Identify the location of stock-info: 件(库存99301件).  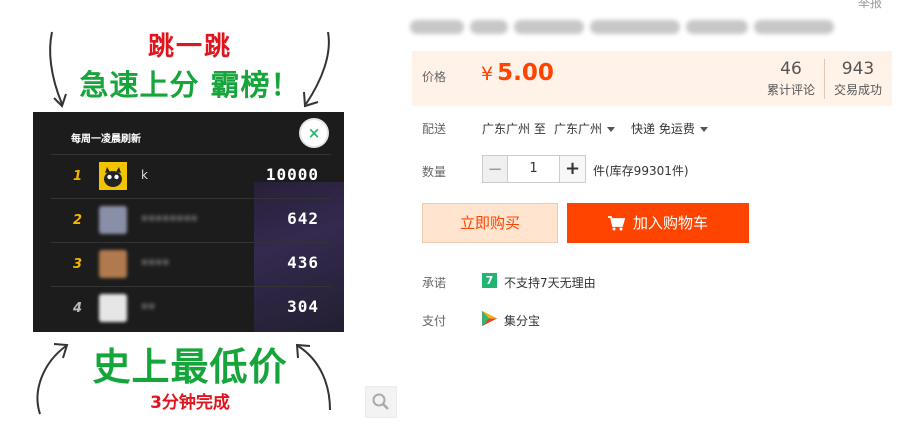
(641, 171).